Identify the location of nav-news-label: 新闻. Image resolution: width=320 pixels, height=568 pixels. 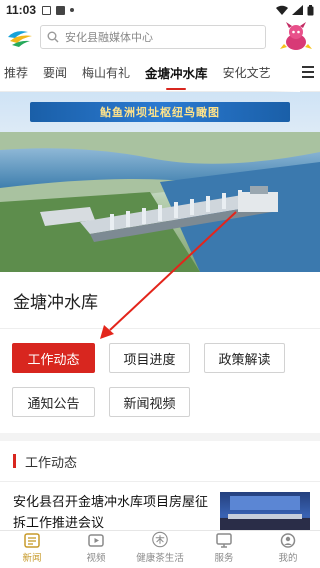
(32, 558).